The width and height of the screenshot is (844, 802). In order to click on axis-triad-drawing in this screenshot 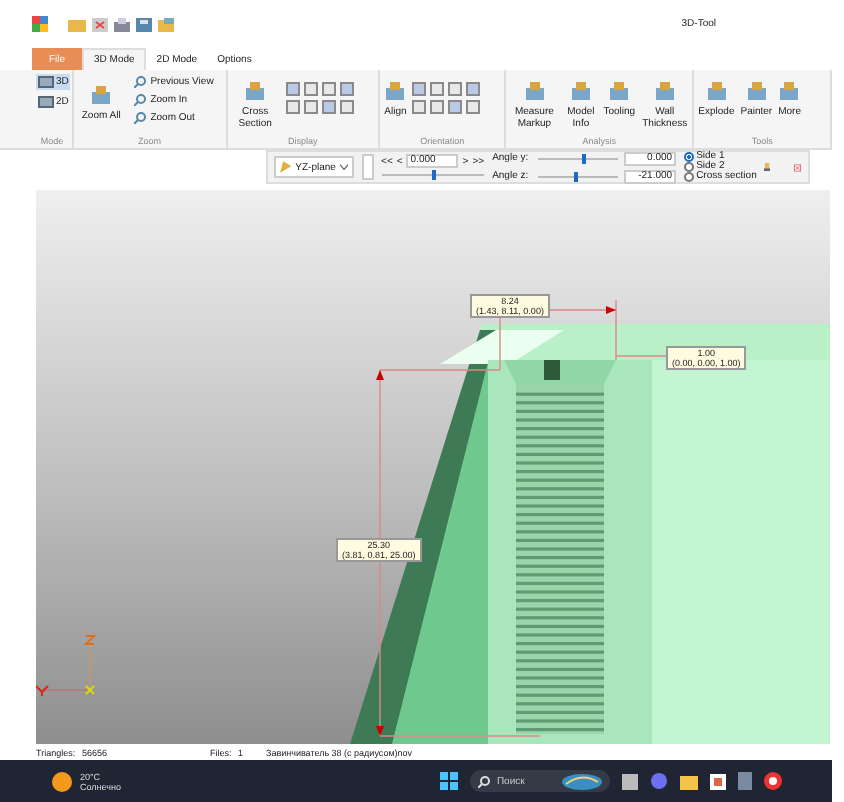, I will do `click(66, 666)`.